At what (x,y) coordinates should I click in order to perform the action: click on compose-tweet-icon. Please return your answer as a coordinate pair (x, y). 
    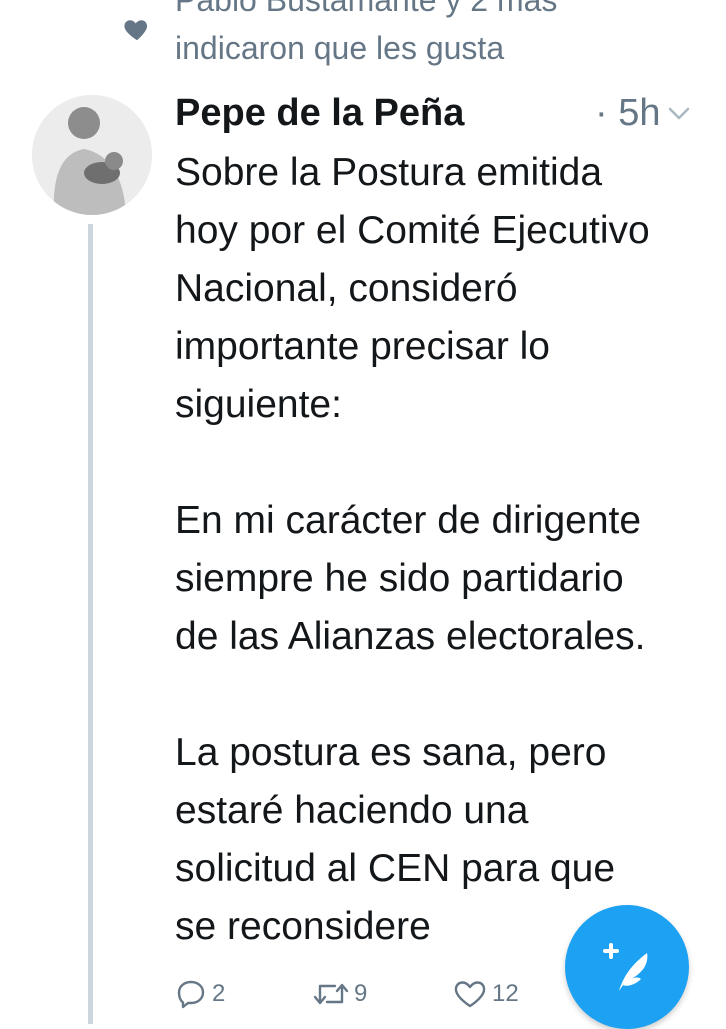
    Looking at the image, I should click on (625, 967).